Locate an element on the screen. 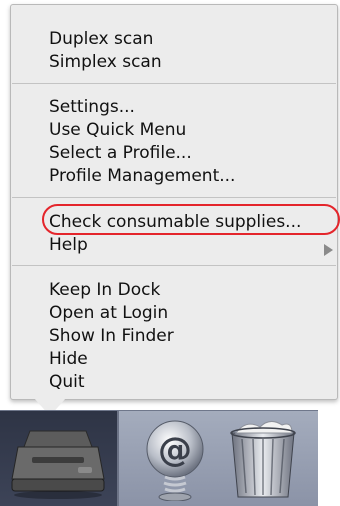  at-sign-icon: @ is located at coordinates (175, 460).